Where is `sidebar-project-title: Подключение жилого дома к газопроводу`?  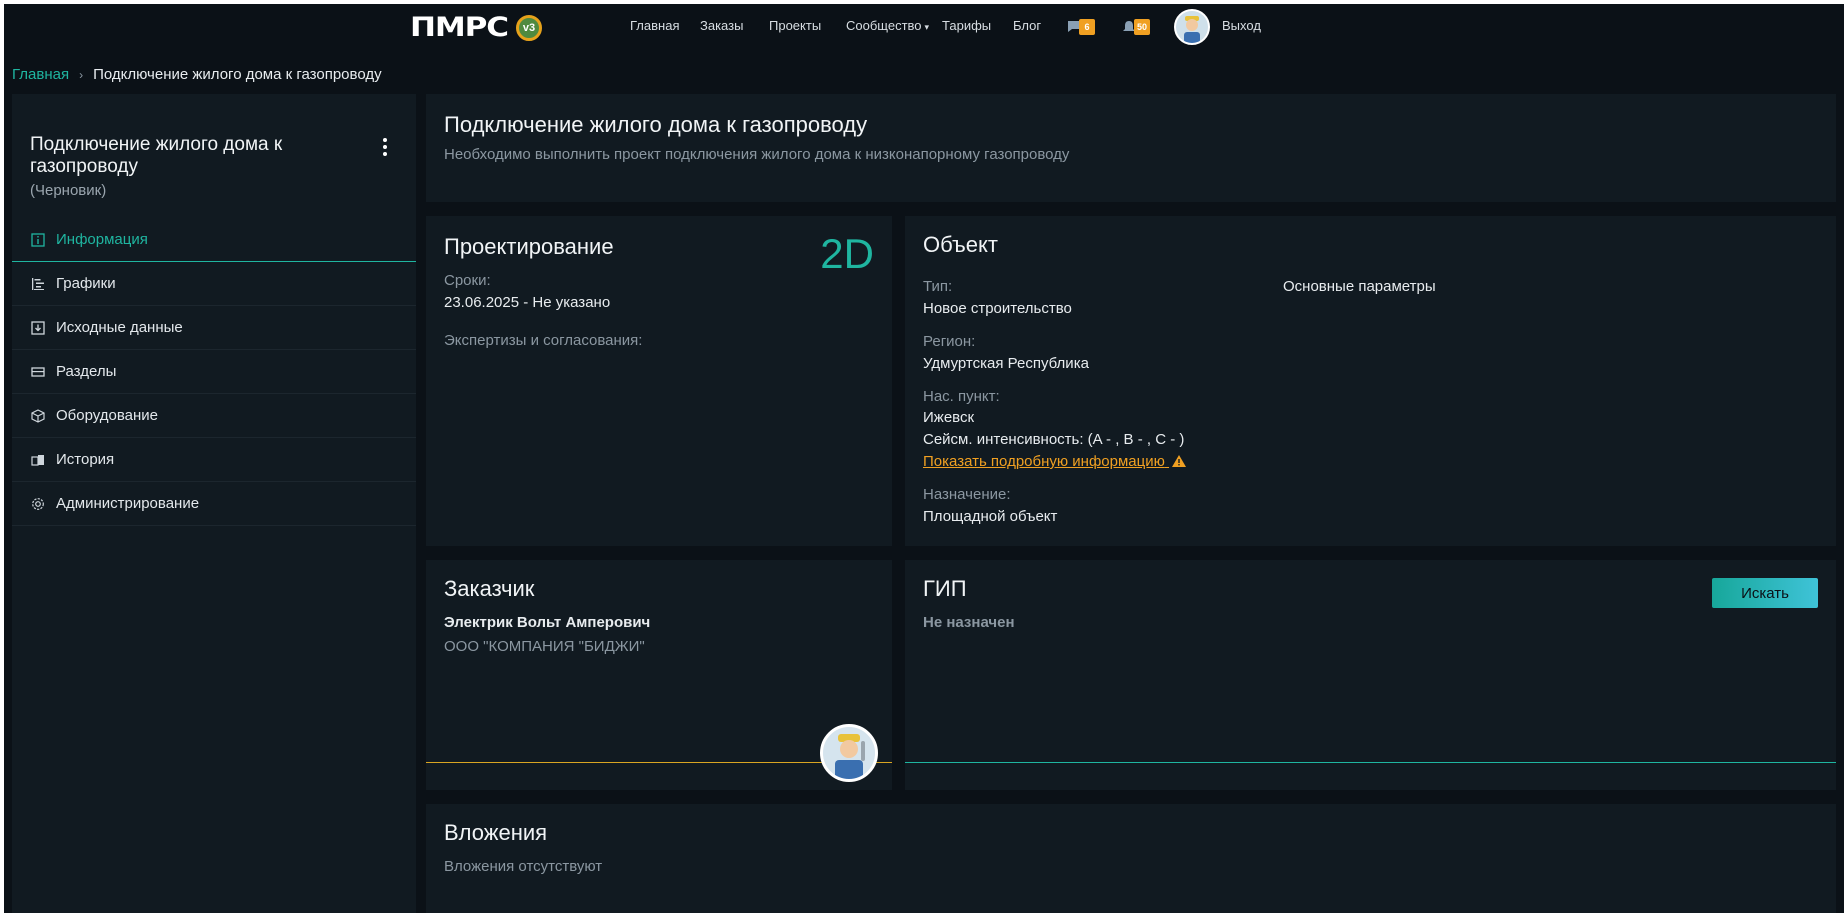
sidebar-project-title: Подключение жилого дома к газопроводу is located at coordinates (156, 155).